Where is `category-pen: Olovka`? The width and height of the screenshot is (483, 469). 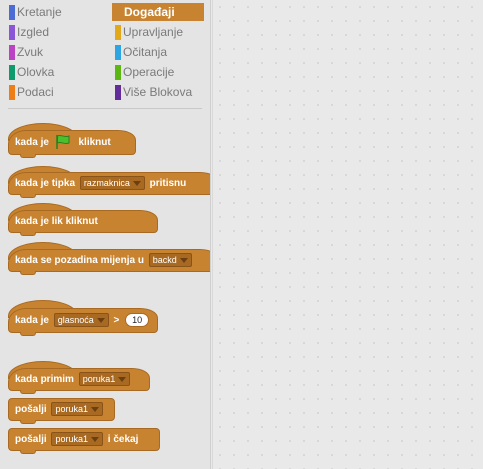 category-pen: Olovka is located at coordinates (52, 72).